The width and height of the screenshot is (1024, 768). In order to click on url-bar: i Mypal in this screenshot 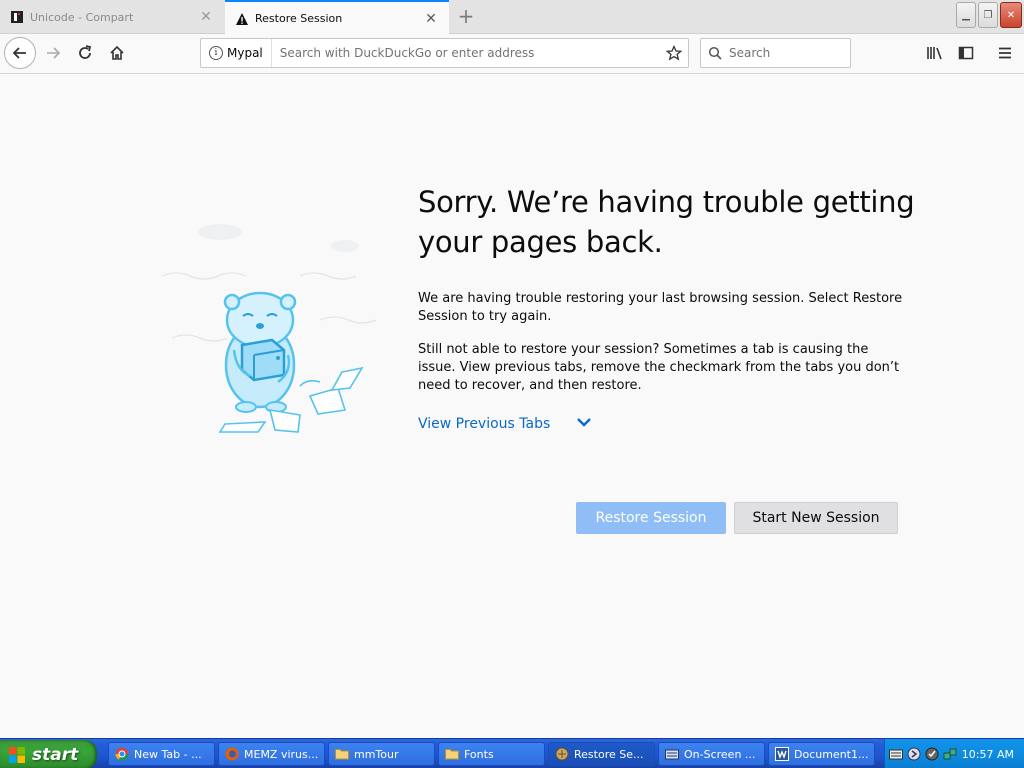, I will do `click(444, 53)`.